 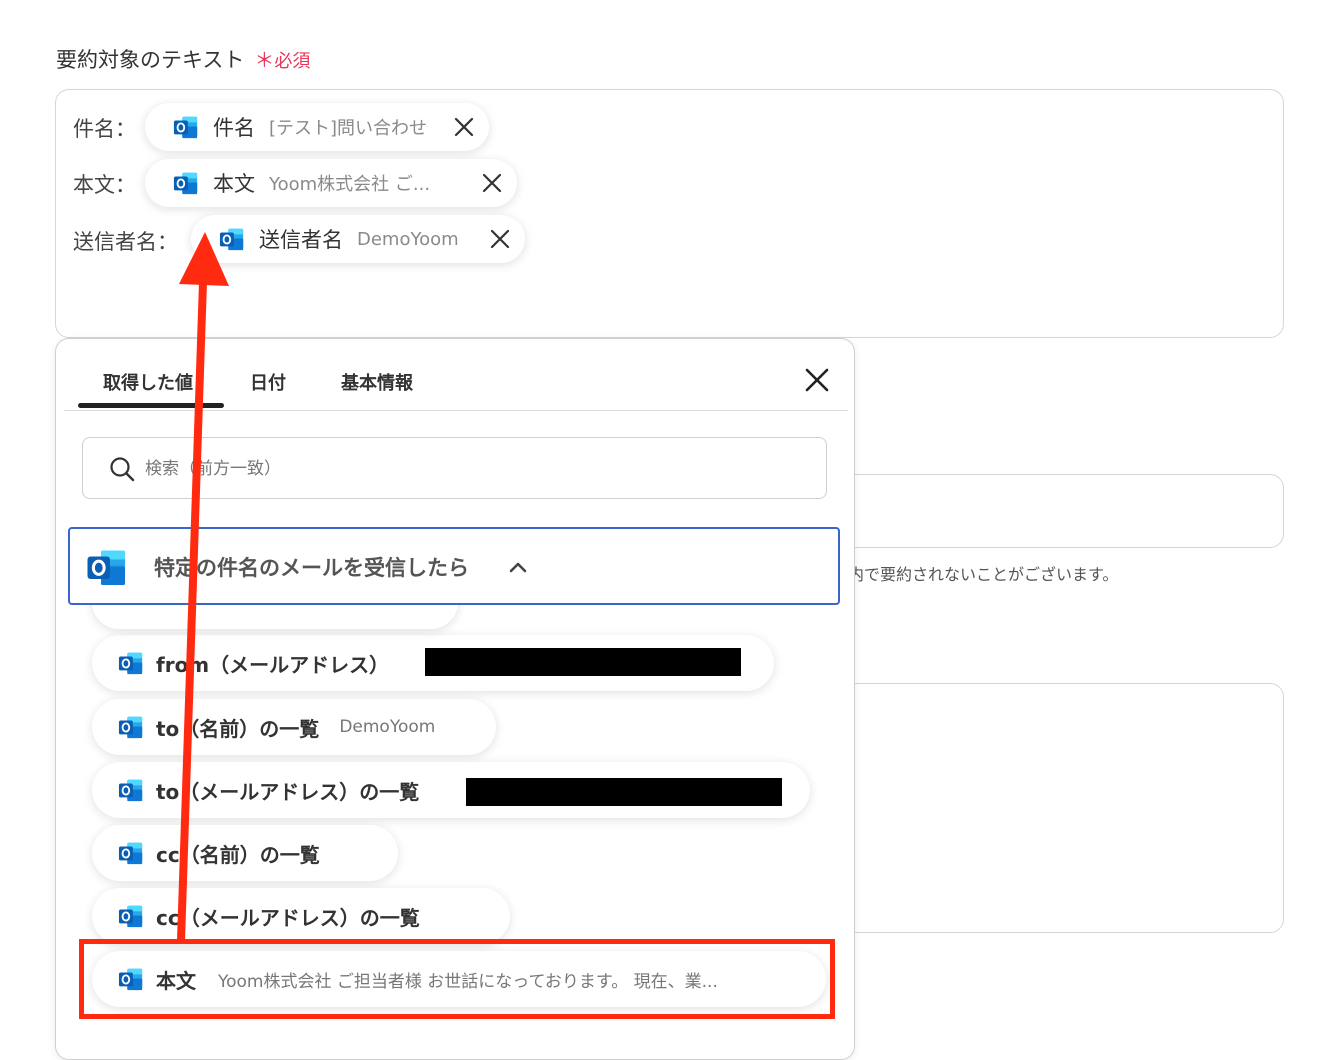 I want to click on section-header: 特定の件名のメールを受信したら, so click(x=454, y=566).